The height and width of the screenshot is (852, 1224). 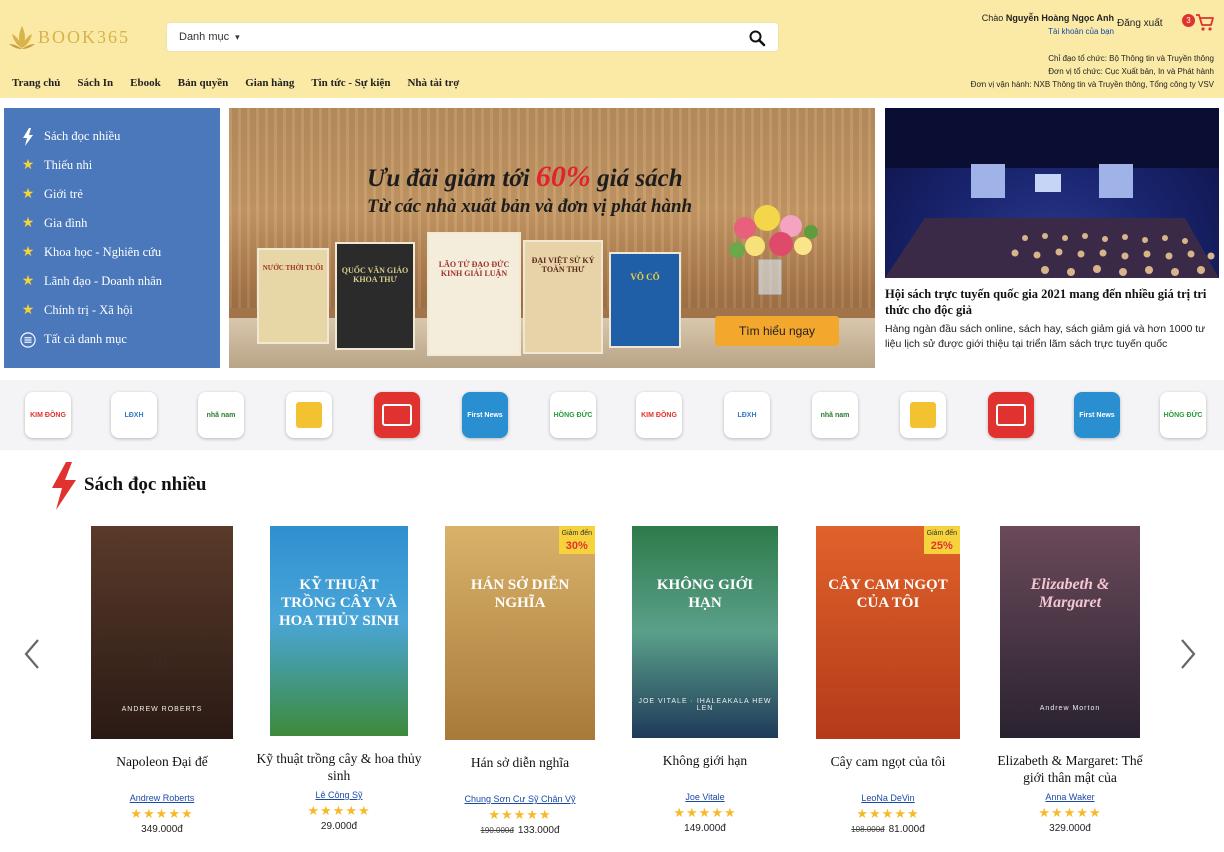 I want to click on sidebar-item-science: ★ Khoa học - Nghiên cứu, so click(x=120, y=252).